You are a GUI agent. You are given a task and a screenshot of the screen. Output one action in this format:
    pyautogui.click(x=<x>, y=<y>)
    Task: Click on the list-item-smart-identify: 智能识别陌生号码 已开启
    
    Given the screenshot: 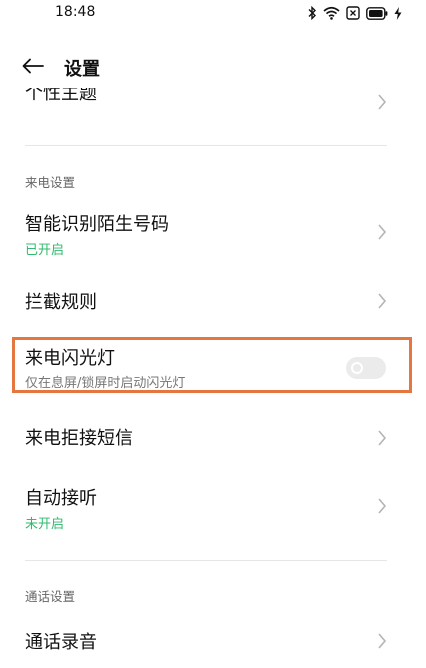 What is the action you would take?
    pyautogui.click(x=213, y=231)
    